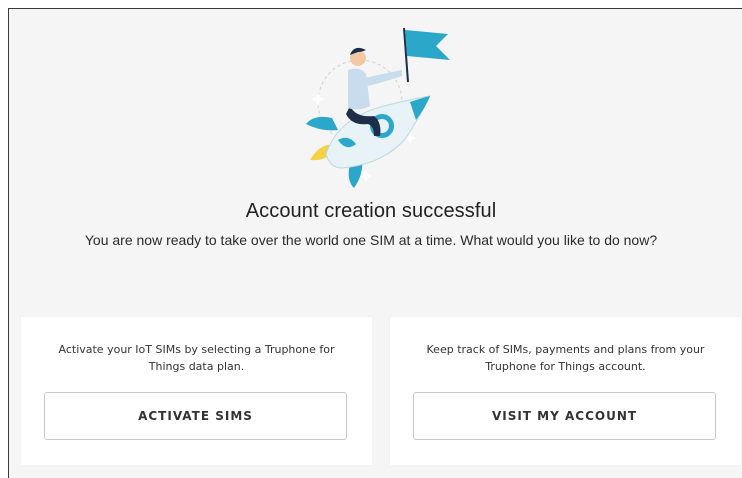 The width and height of the screenshot is (742, 478). I want to click on rocket-illustration-icon, so click(378, 107).